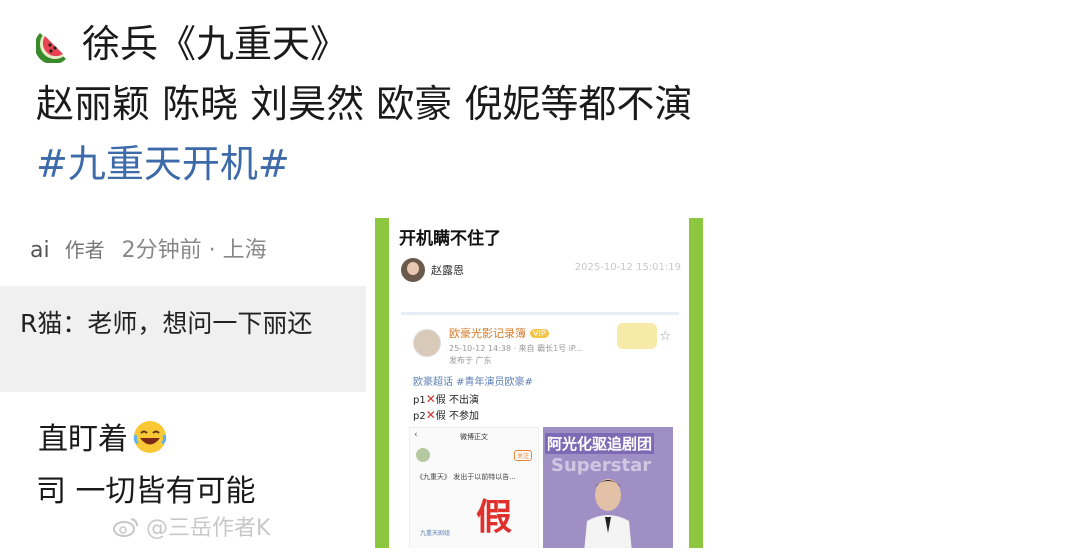  Describe the element at coordinates (522, 455) in the screenshot. I see `mini-follow-button: 关注` at that location.